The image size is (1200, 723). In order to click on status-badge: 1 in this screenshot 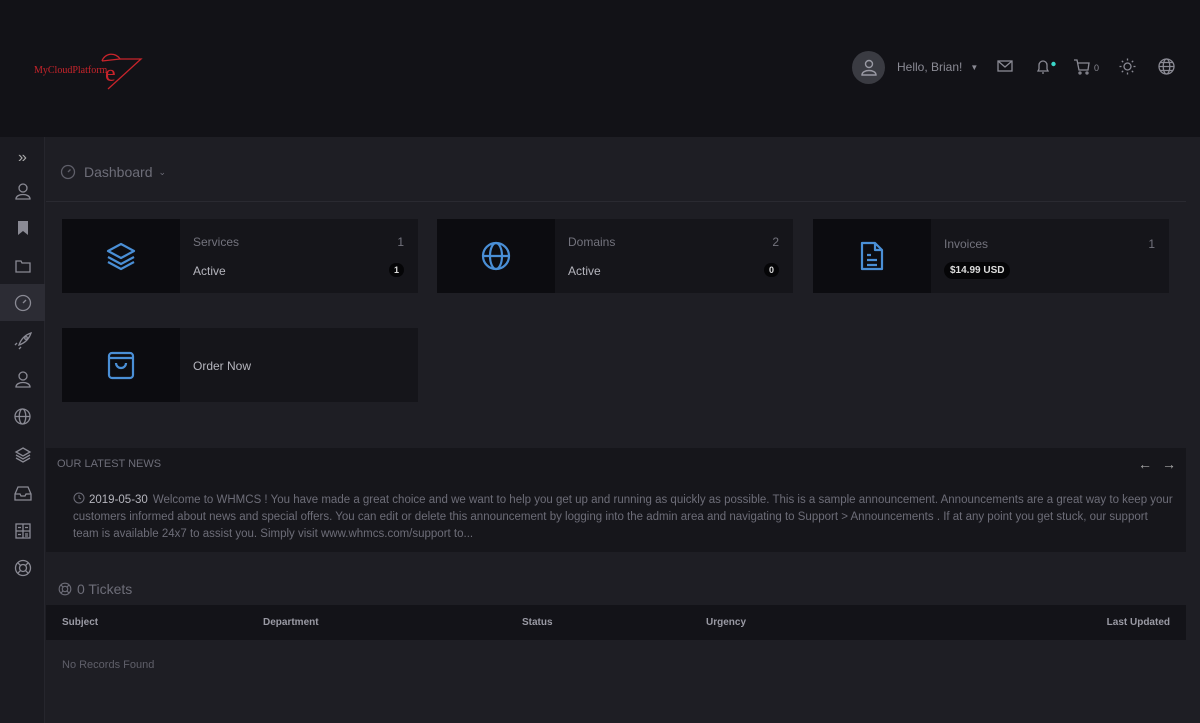, I will do `click(396, 270)`.